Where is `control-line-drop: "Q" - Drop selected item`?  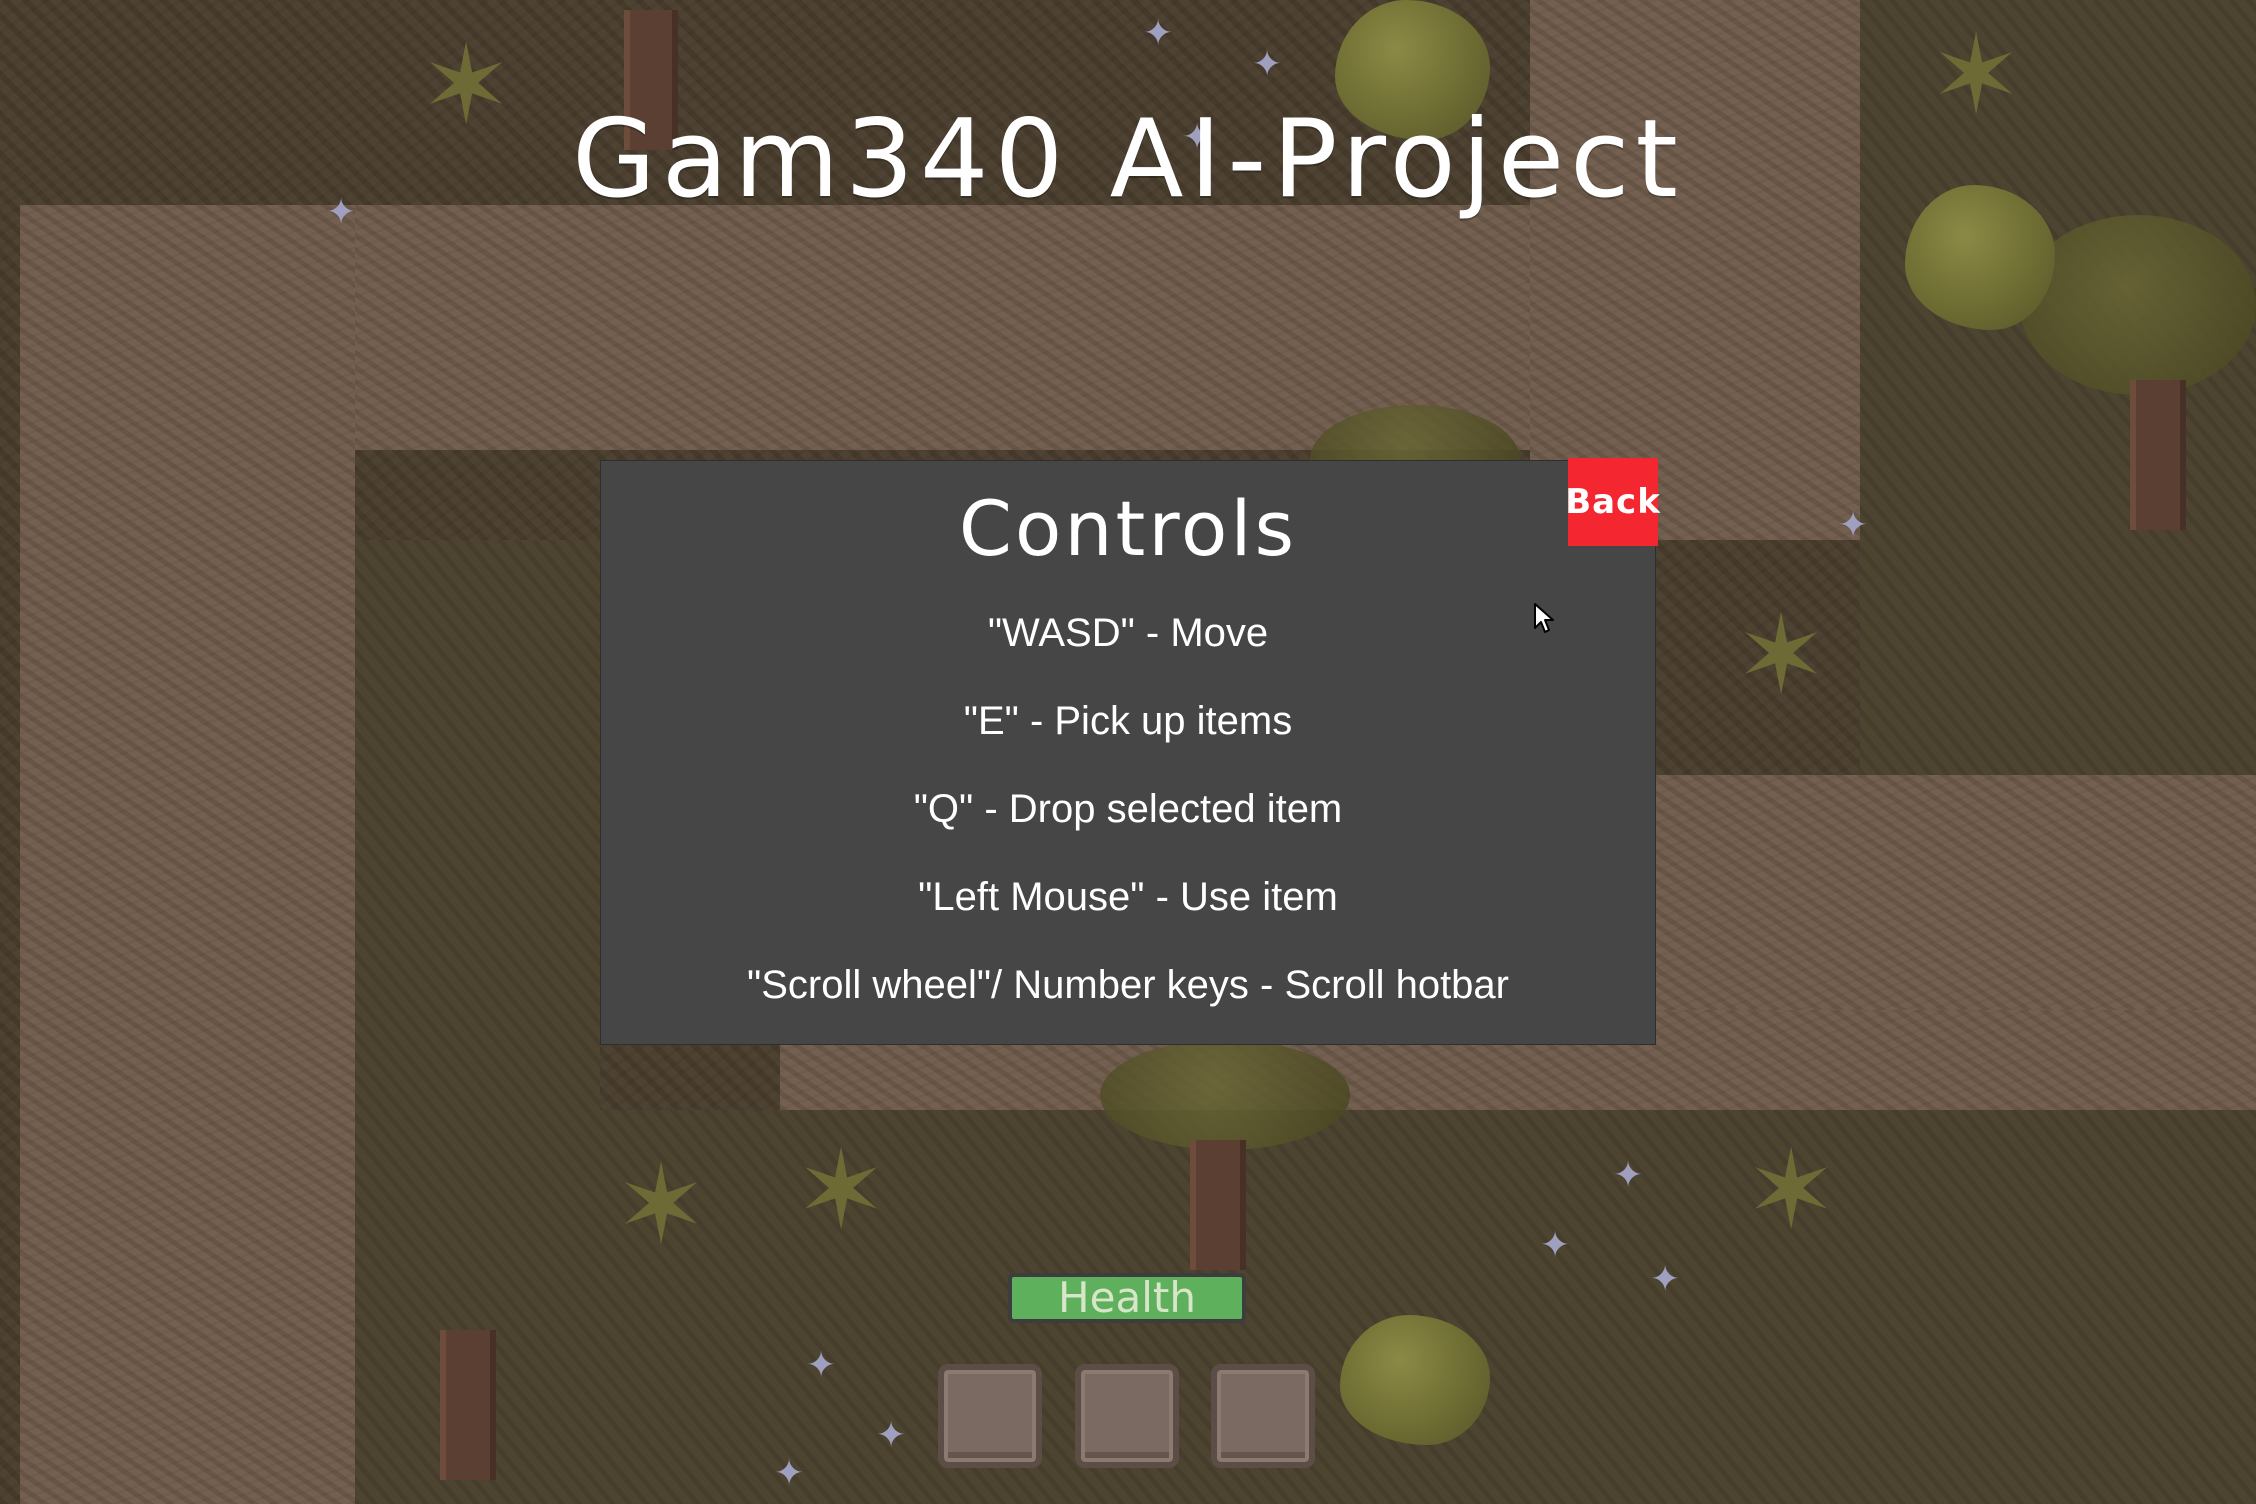
control-line-drop: "Q" - Drop selected item is located at coordinates (1128, 809).